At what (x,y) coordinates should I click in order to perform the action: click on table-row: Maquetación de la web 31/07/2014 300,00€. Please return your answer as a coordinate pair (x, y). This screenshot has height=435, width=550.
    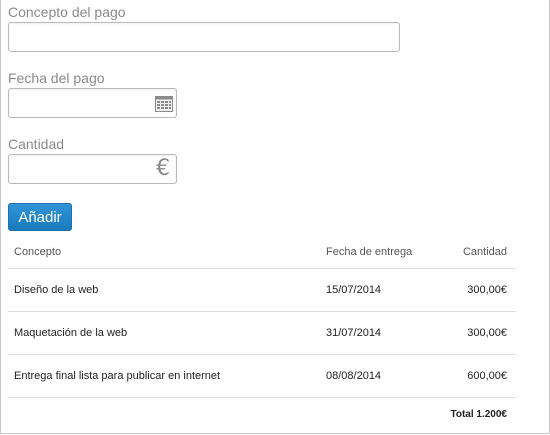
    Looking at the image, I should click on (262, 333).